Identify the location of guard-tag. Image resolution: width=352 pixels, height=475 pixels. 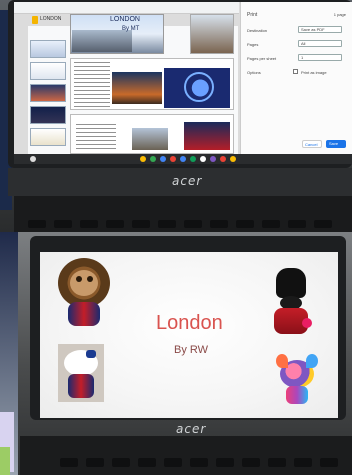
(307, 323).